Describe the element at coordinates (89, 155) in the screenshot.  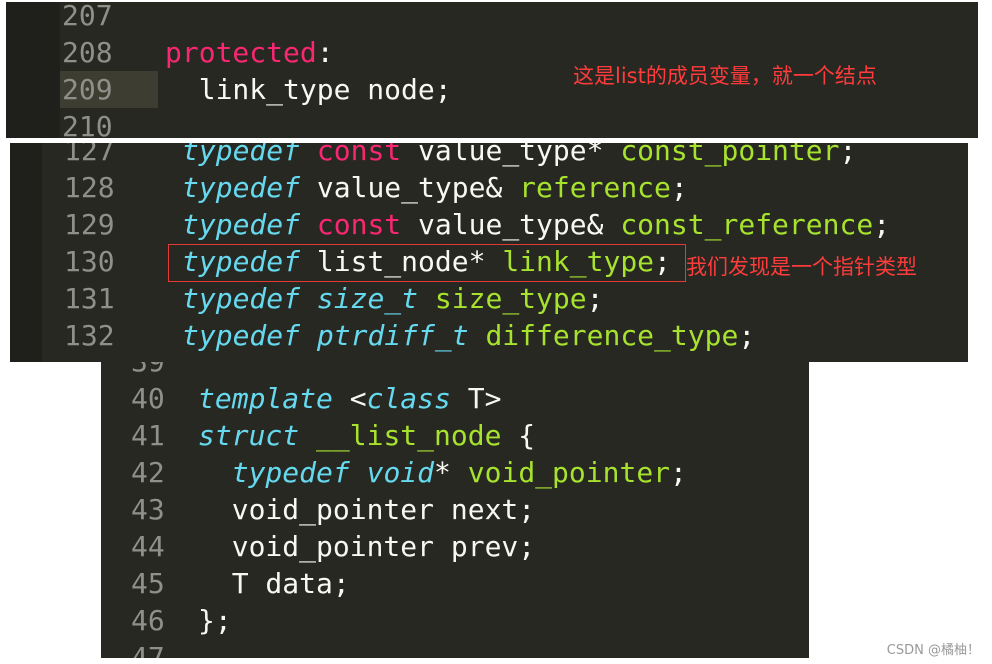
I see `line-number: 127` at that location.